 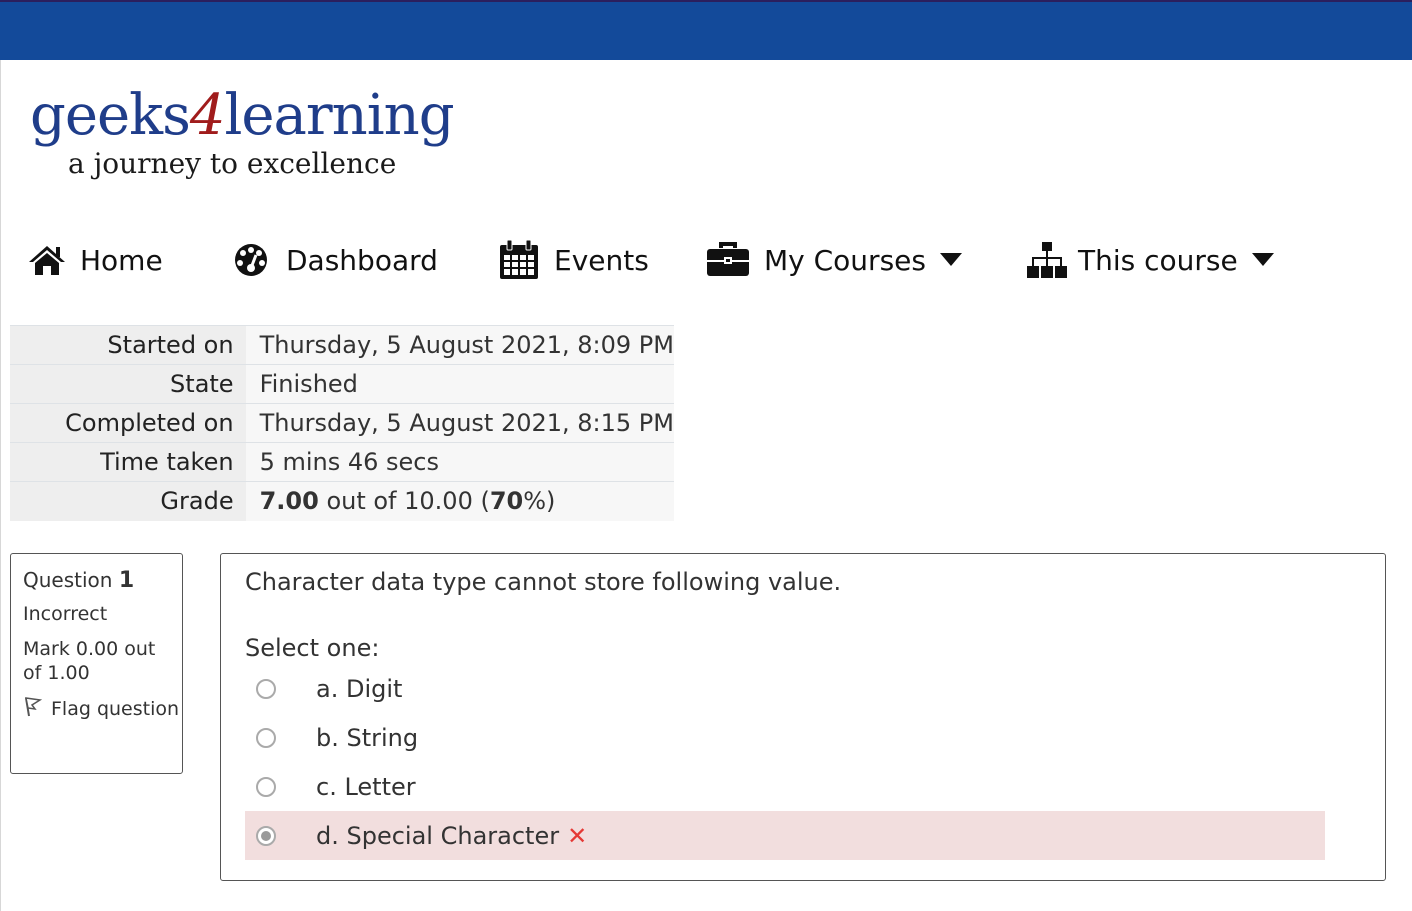 What do you see at coordinates (47, 260) in the screenshot?
I see `home-icon` at bounding box center [47, 260].